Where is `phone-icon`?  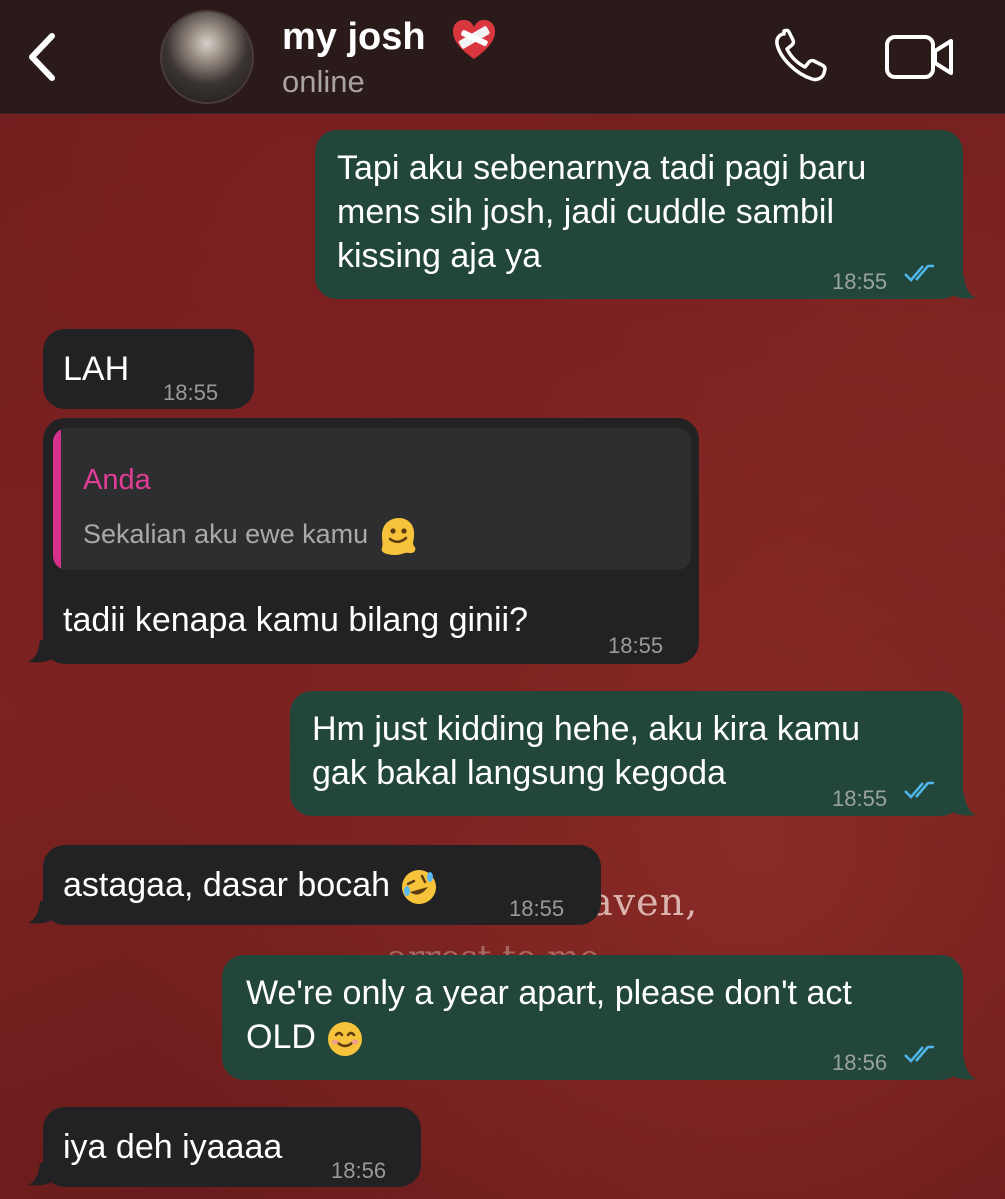 phone-icon is located at coordinates (801, 55).